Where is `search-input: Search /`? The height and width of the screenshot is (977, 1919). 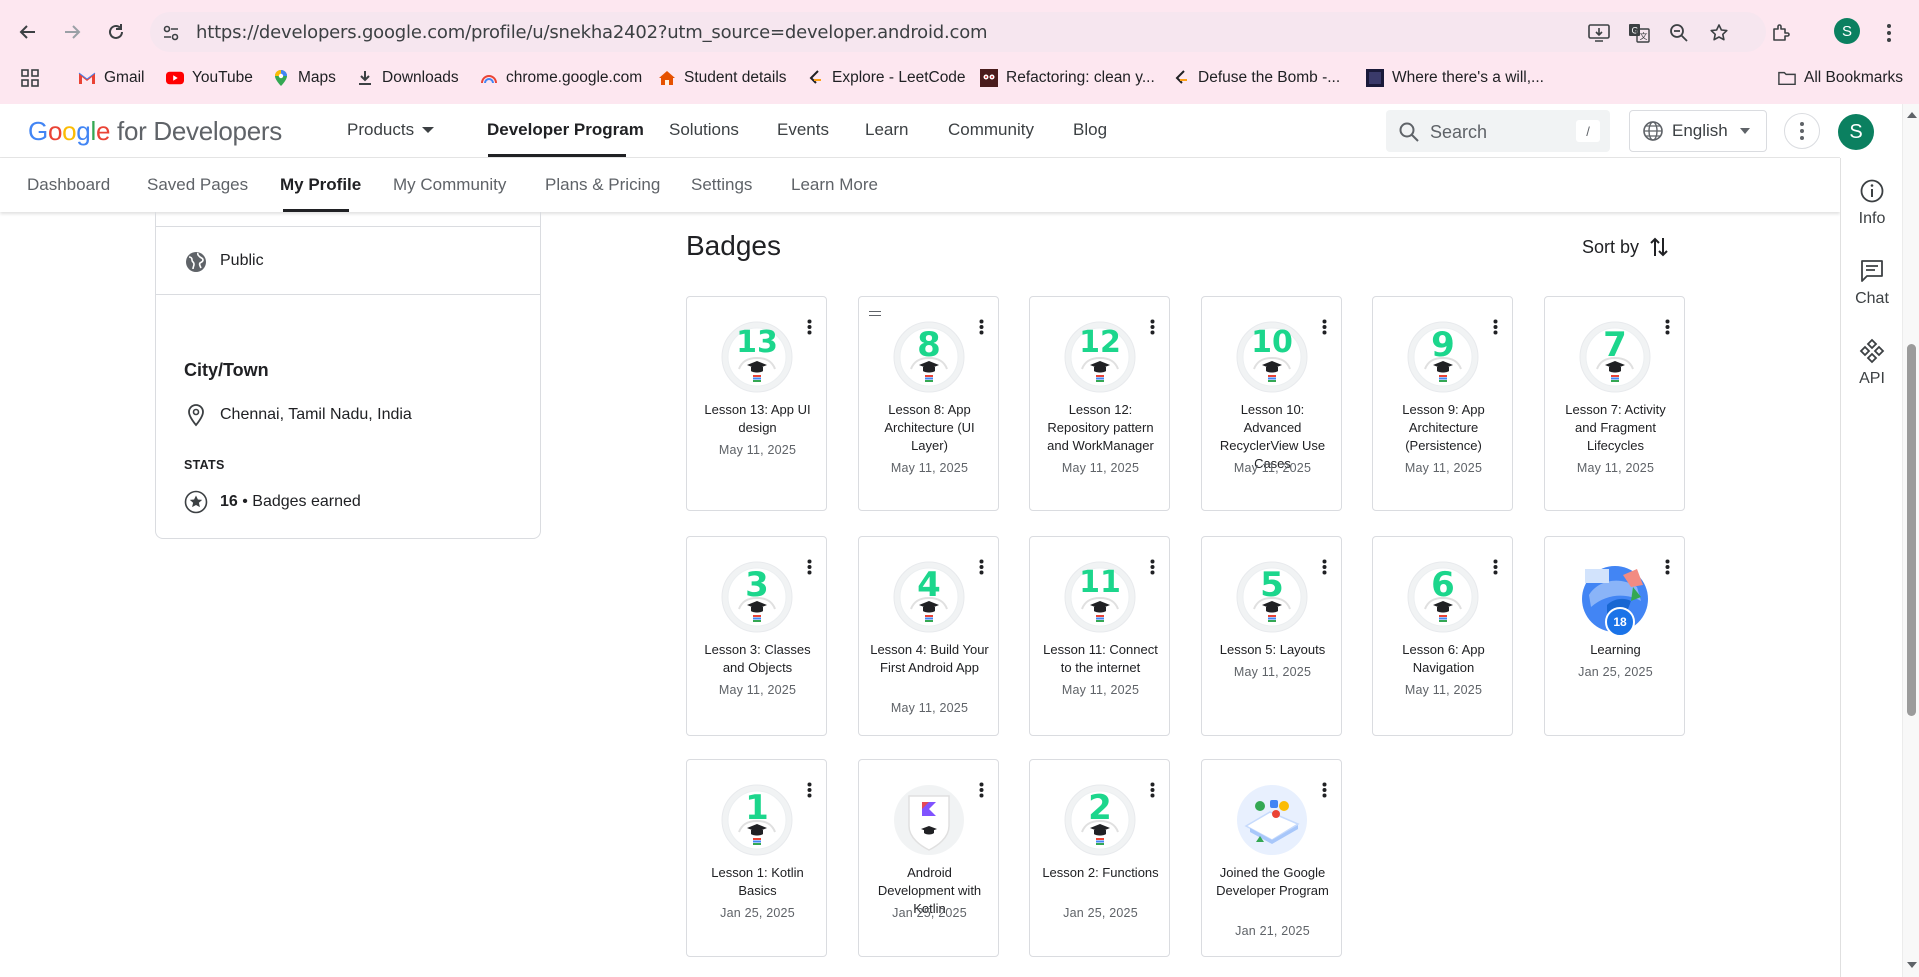 search-input: Search / is located at coordinates (1498, 131).